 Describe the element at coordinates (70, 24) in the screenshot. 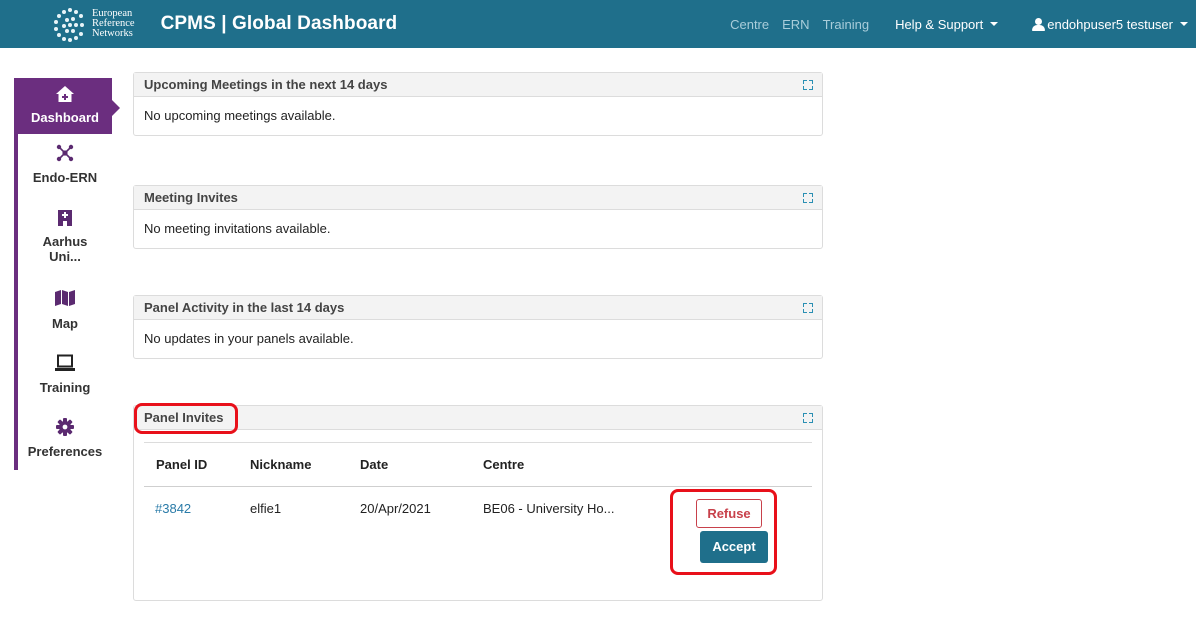

I see `ern-logo-icon` at that location.